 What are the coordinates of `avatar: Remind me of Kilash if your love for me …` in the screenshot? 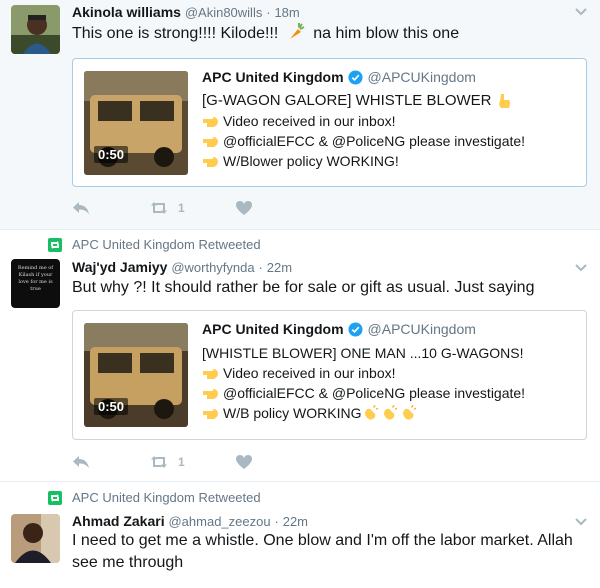 It's located at (35, 283).